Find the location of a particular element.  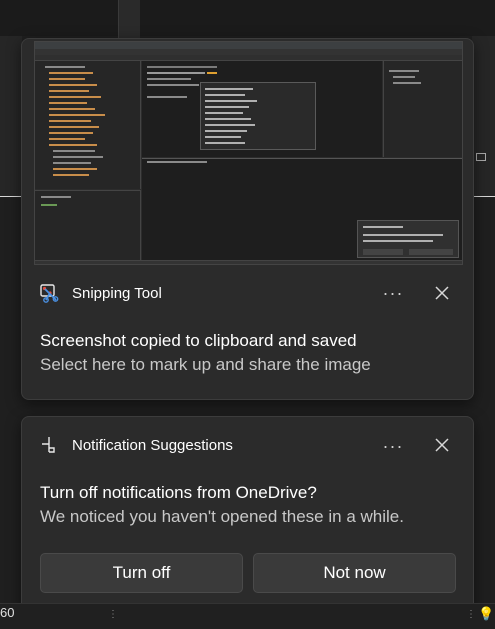

maximize-icon is located at coordinates (481, 157).